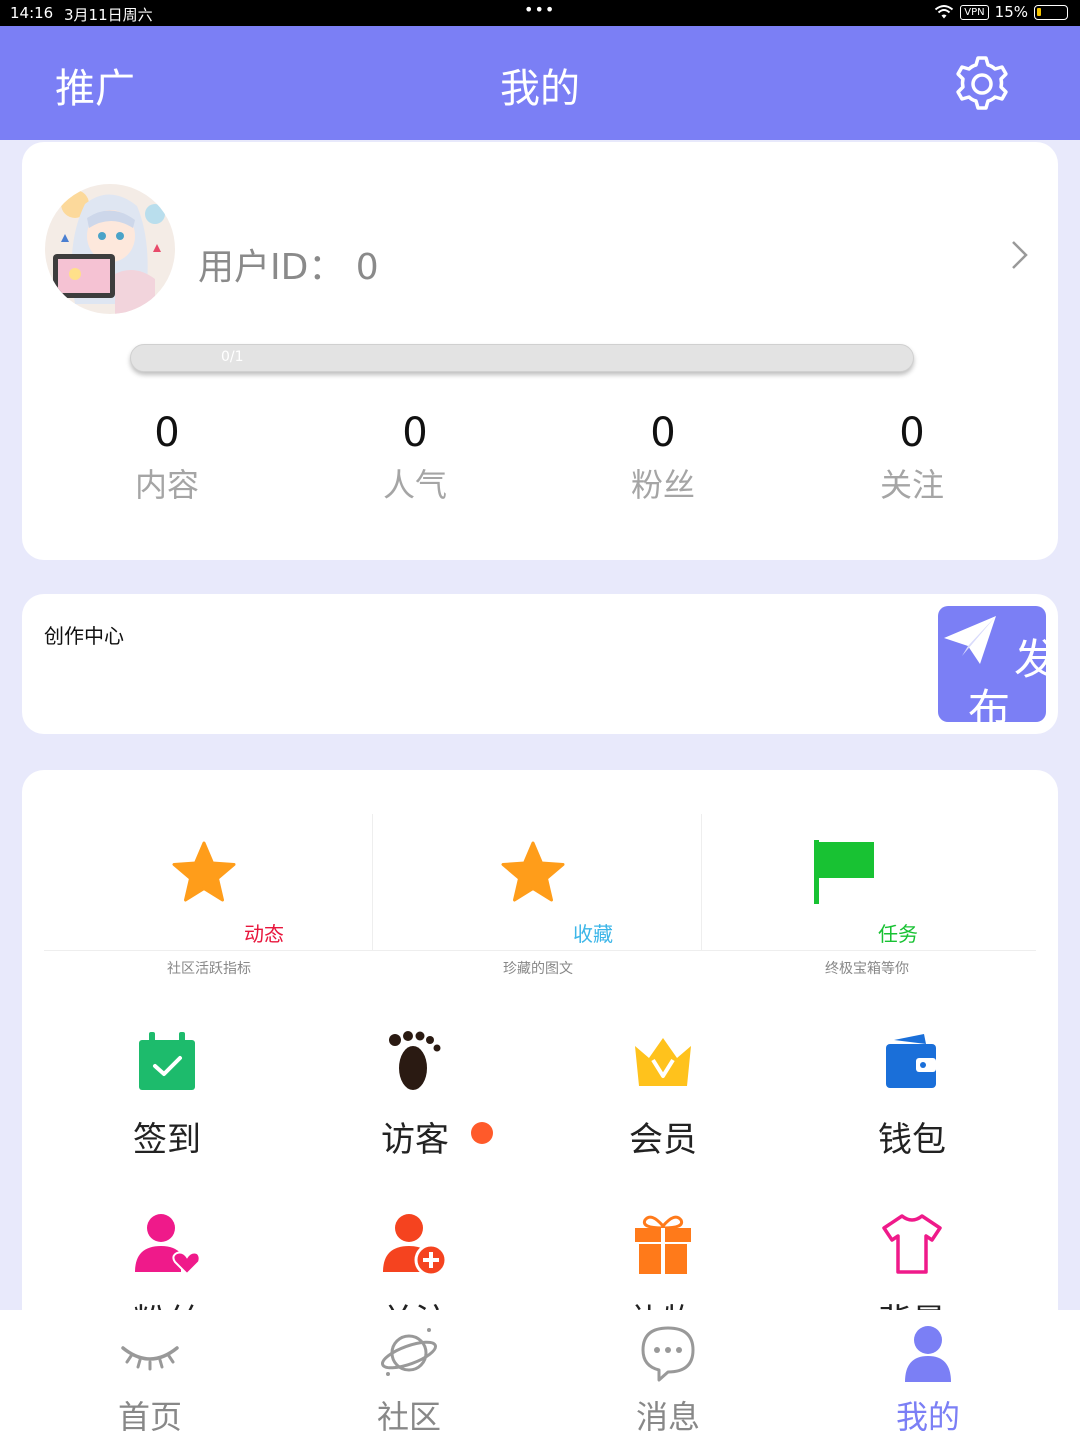 The width and height of the screenshot is (1080, 1440). Describe the element at coordinates (522, 358) in the screenshot. I see `level-progress-bar: 0/1` at that location.